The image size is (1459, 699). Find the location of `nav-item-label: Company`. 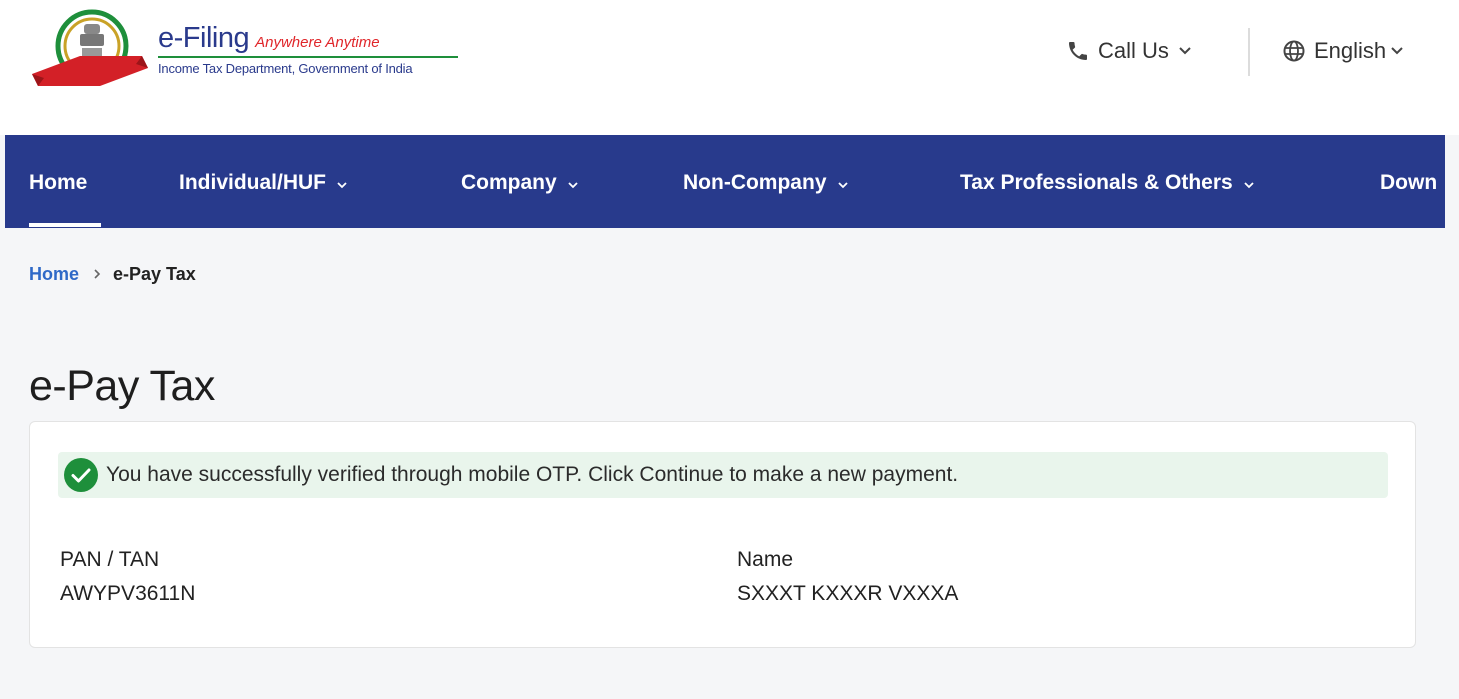

nav-item-label: Company is located at coordinates (509, 182).